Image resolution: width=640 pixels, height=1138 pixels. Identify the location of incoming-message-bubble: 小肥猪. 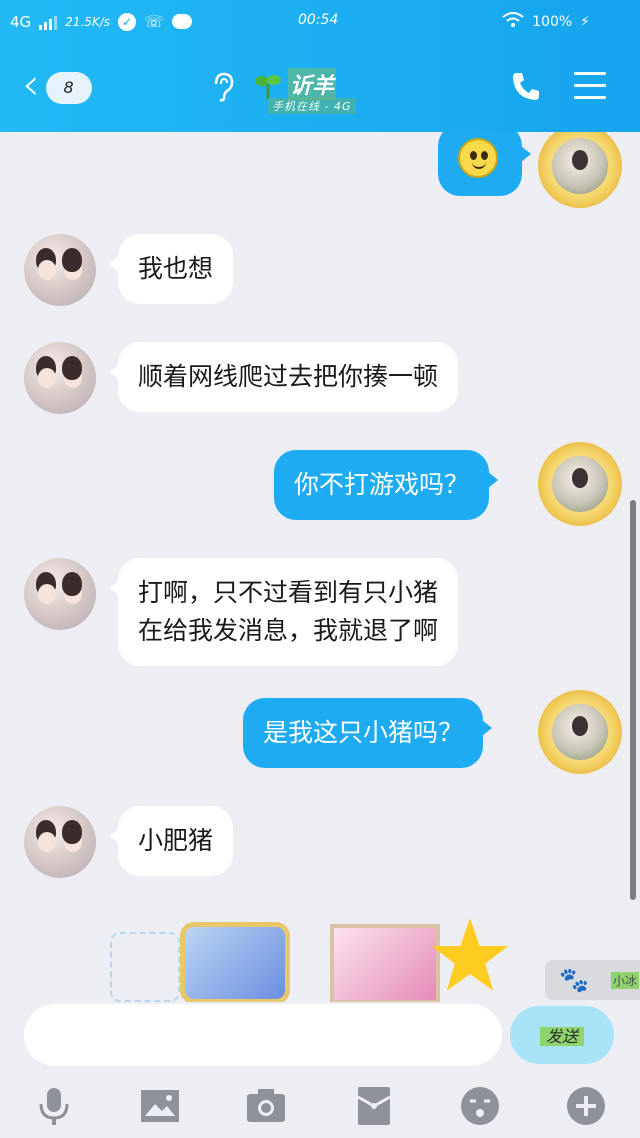
(171, 841).